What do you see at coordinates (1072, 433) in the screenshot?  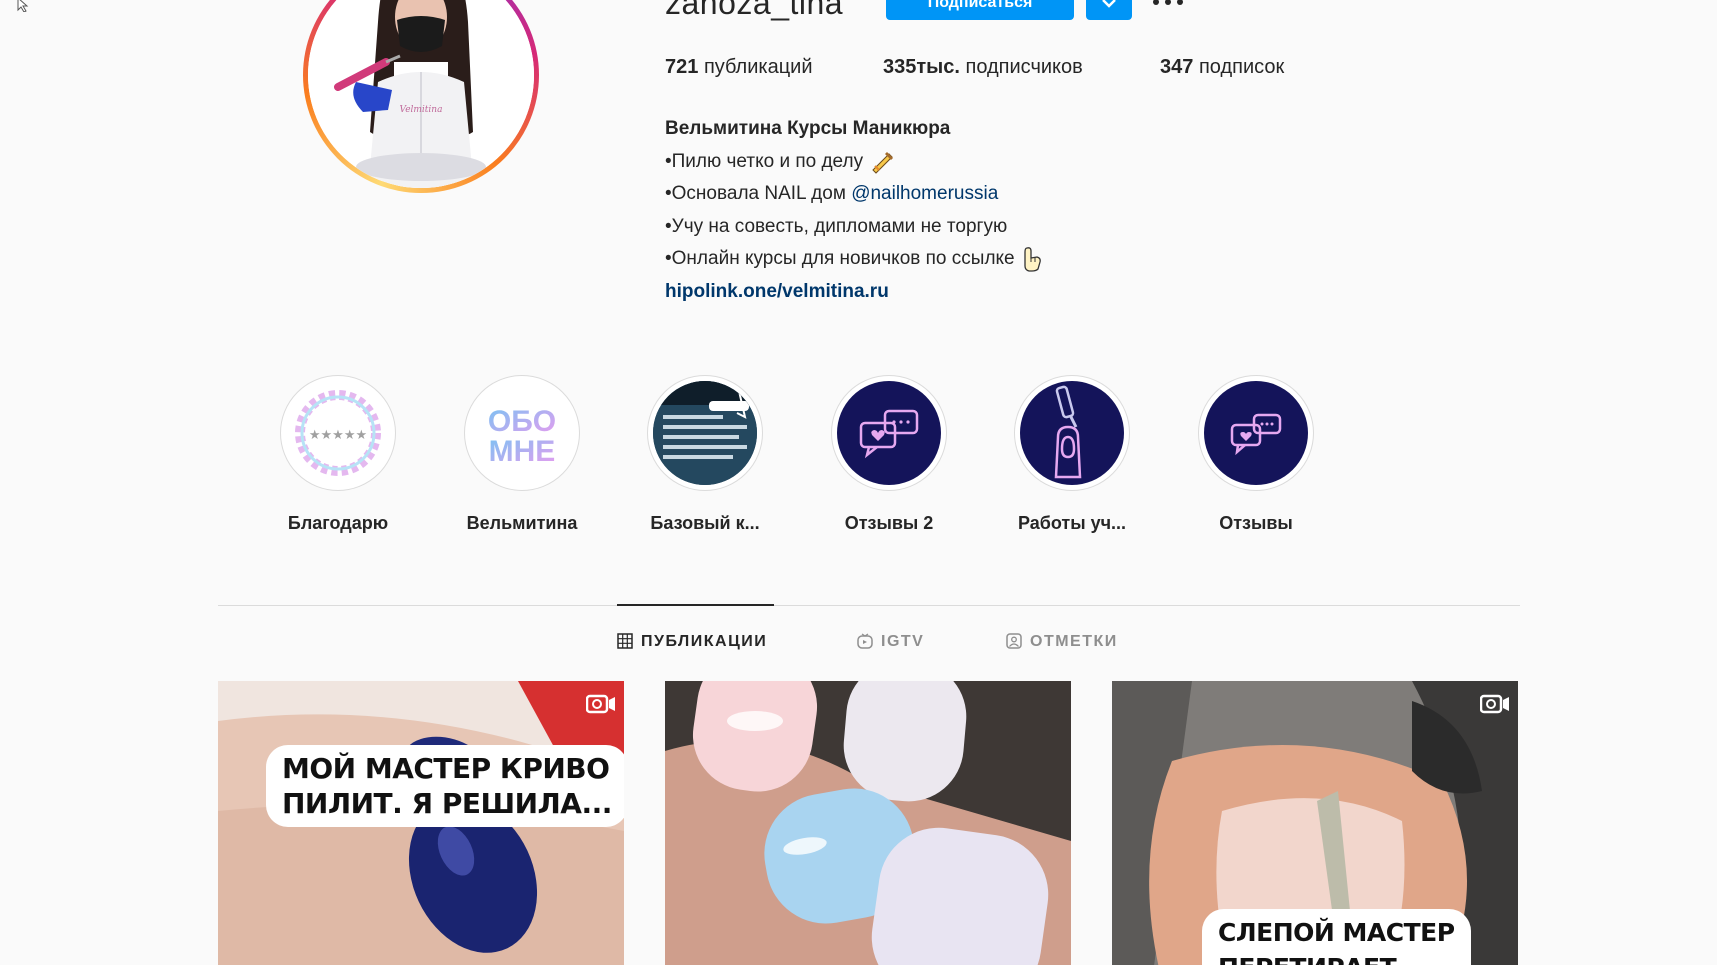 I see `nail-file-icon` at bounding box center [1072, 433].